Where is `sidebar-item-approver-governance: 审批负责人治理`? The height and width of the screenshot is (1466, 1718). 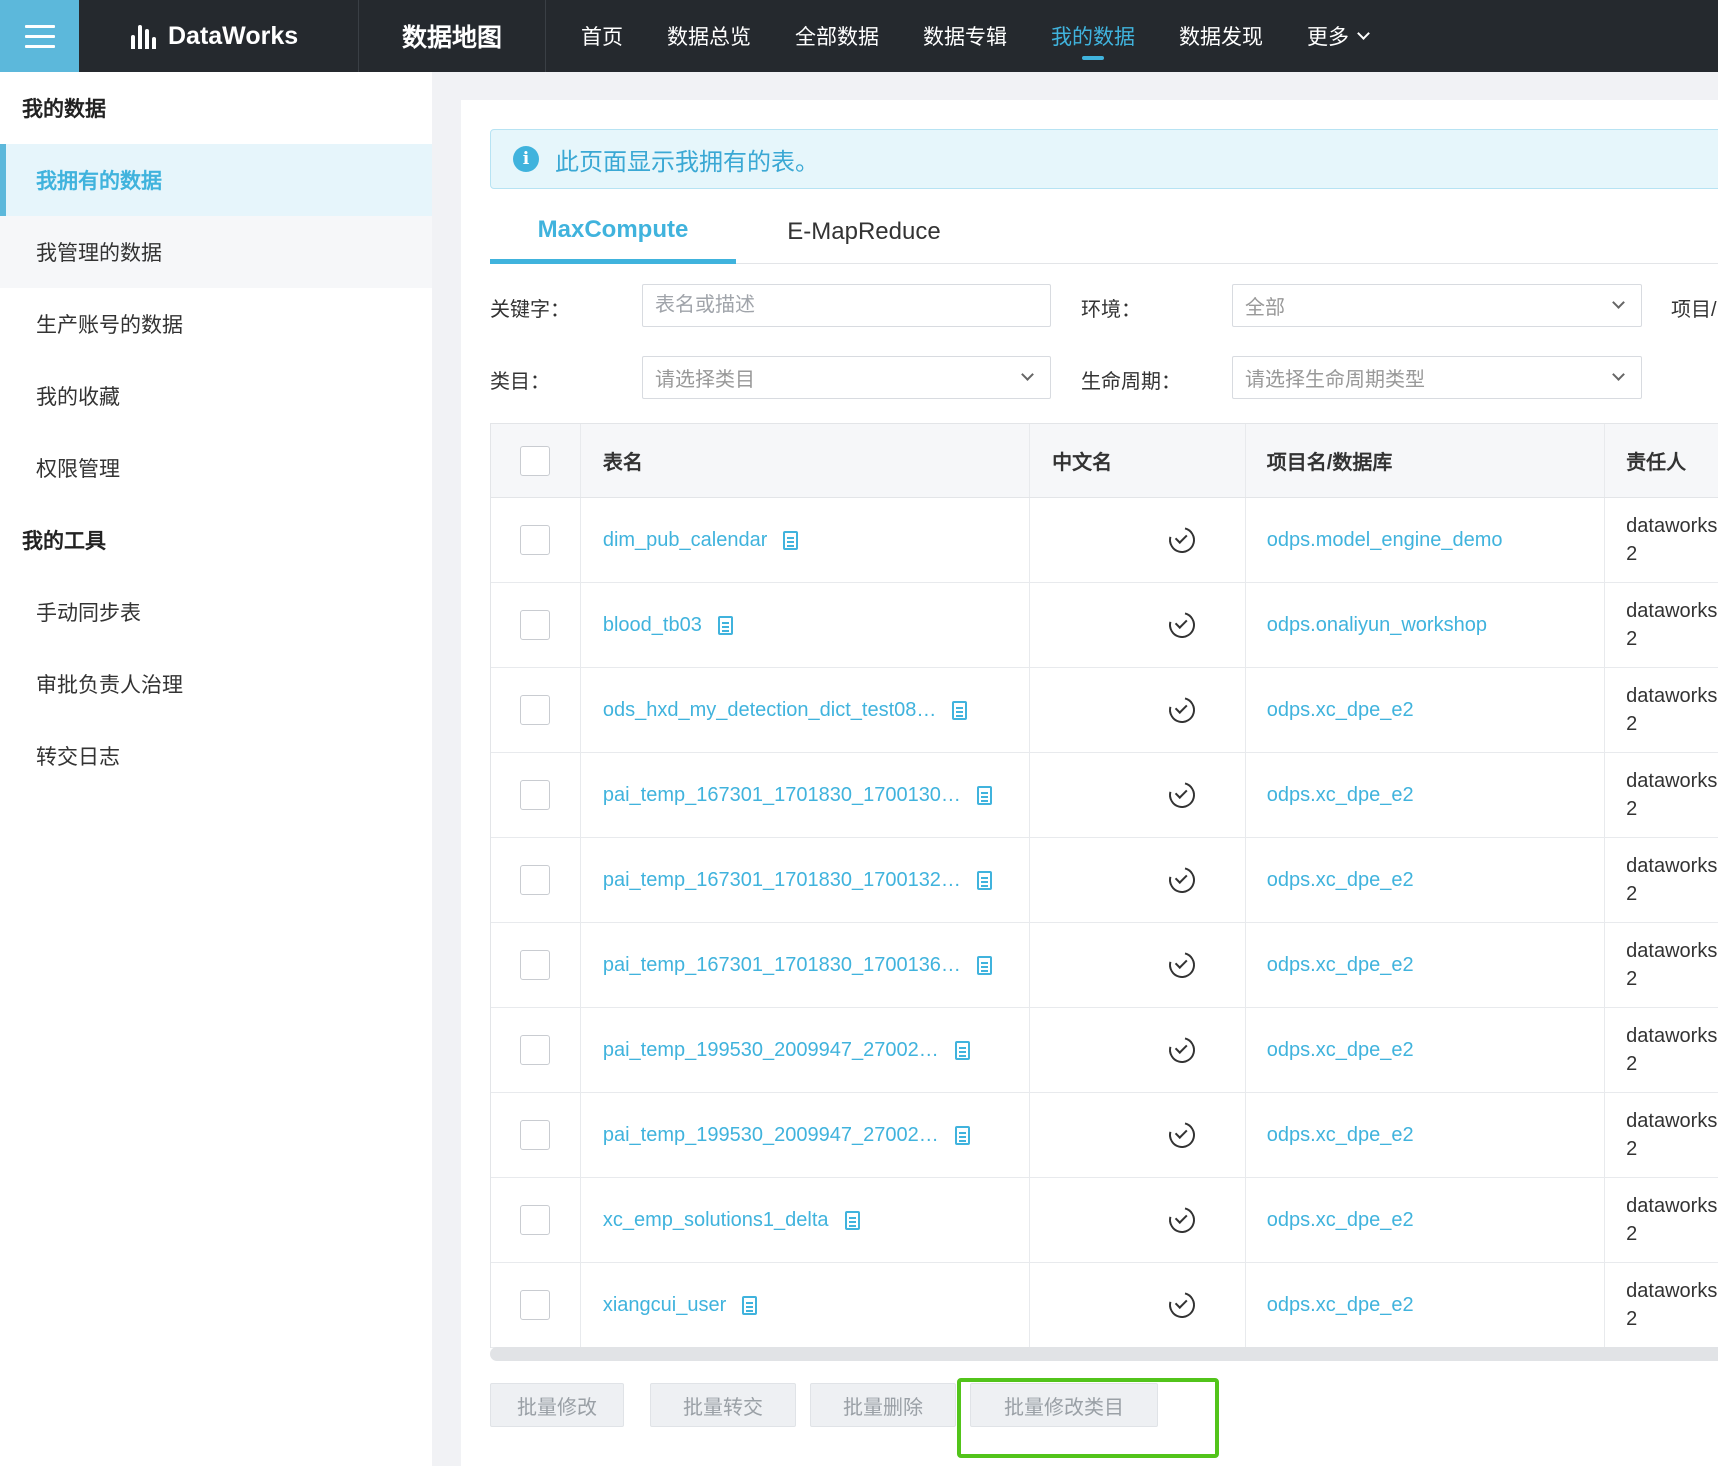
sidebar-item-approver-governance: 审批负责人治理 is located at coordinates (216, 684).